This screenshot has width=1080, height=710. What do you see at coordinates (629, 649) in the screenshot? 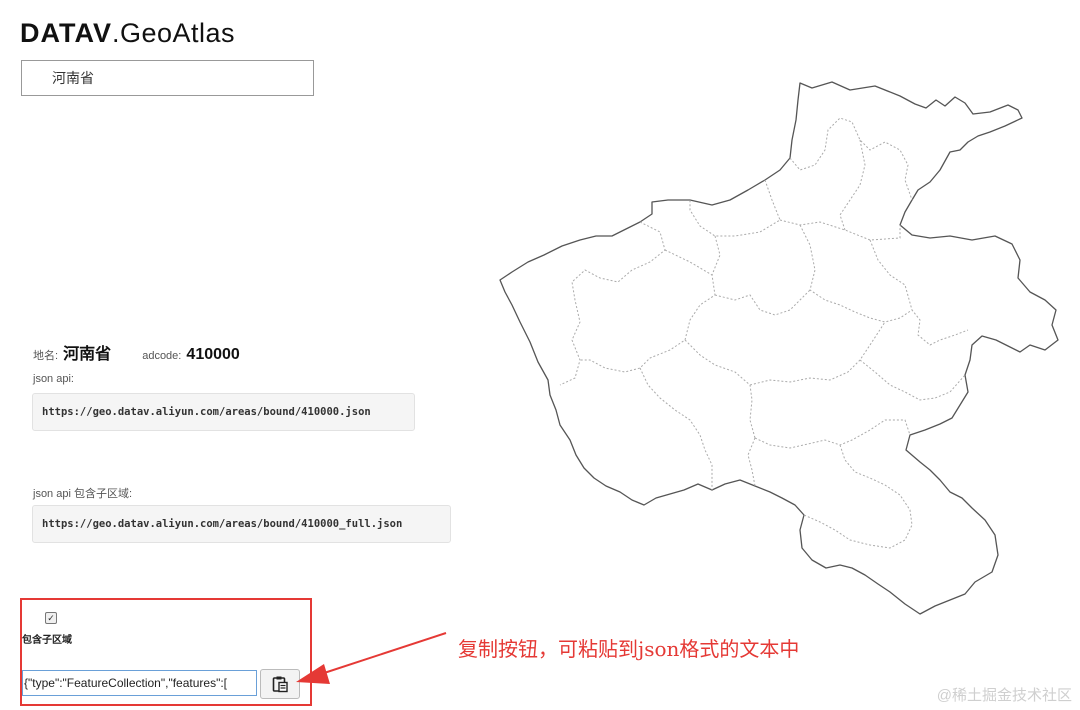
I see `annotation-text: 复制按钮，可粘贴到json格式的文本中` at bounding box center [629, 649].